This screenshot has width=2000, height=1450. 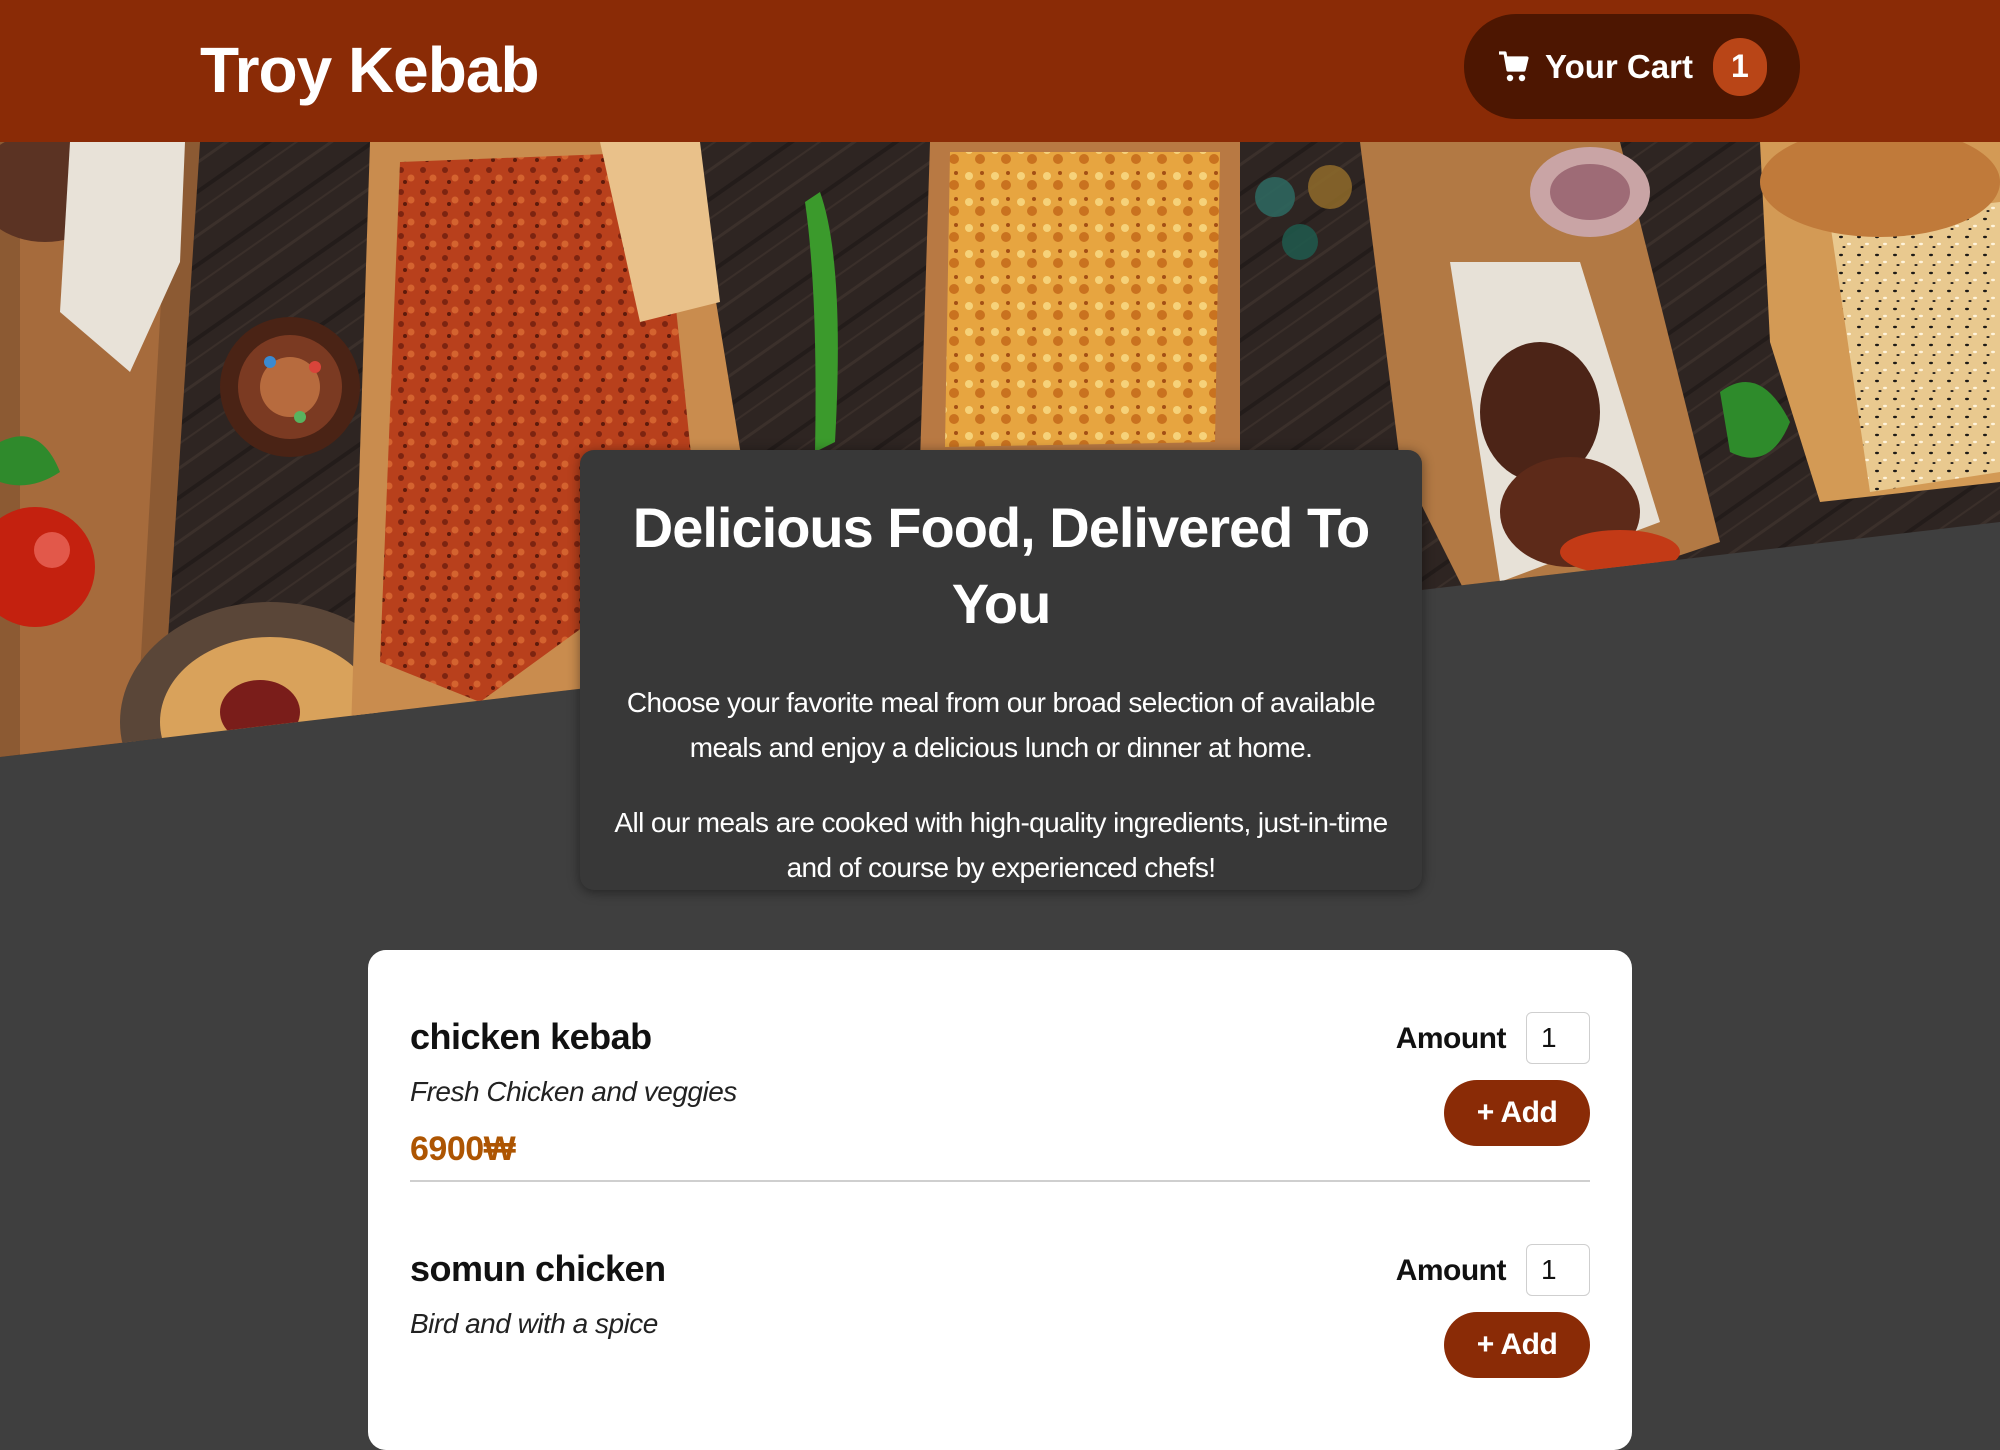 I want to click on cart-label: Your Cart, so click(x=1619, y=66).